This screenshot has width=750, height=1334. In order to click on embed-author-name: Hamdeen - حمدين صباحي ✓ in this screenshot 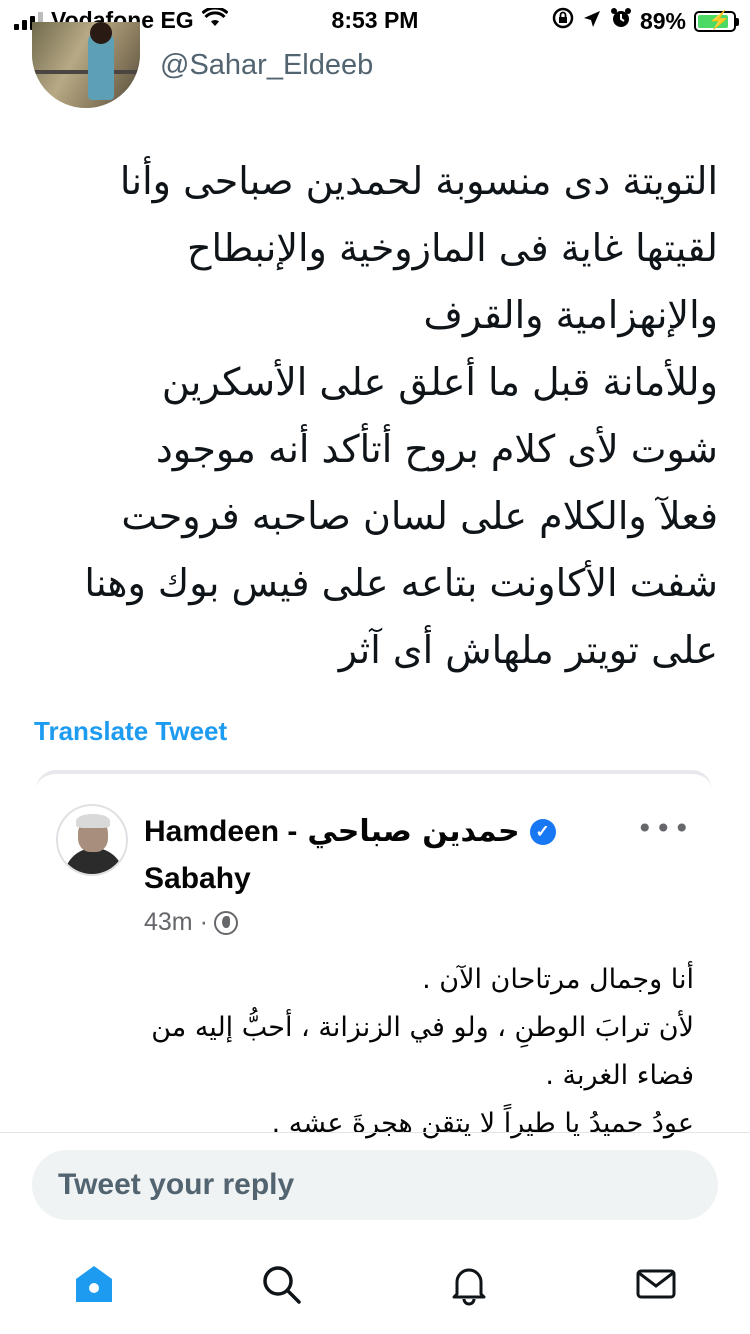, I will do `click(350, 831)`.